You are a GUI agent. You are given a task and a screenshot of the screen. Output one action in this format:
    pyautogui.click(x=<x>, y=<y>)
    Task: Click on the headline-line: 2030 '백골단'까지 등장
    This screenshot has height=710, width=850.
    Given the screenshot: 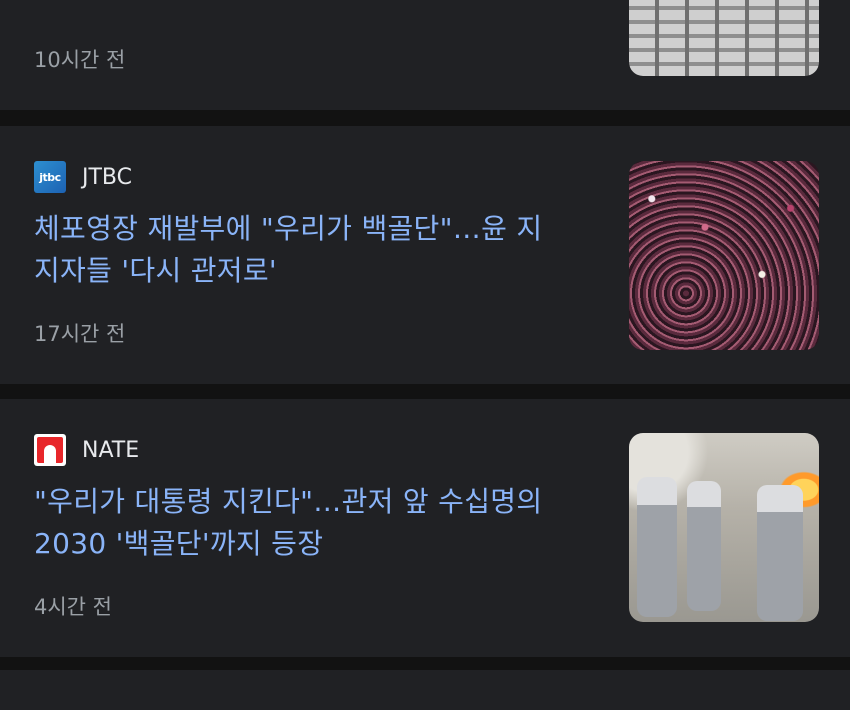 What is the action you would take?
    pyautogui.click(x=179, y=543)
    